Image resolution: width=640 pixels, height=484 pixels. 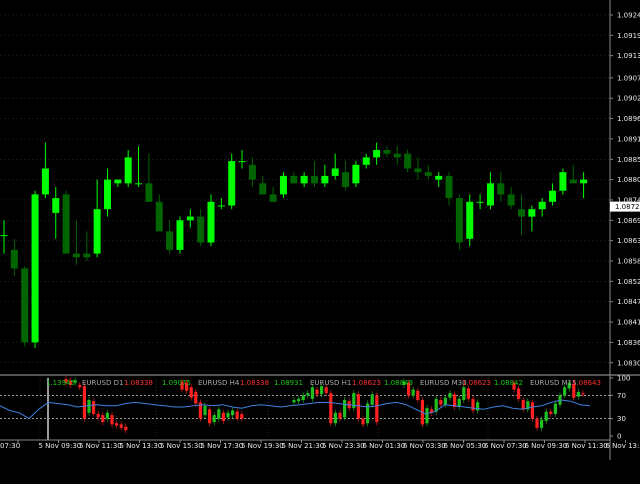 What do you see at coordinates (262, 446) in the screenshot?
I see `time-label: 5 Nov 19:30` at bounding box center [262, 446].